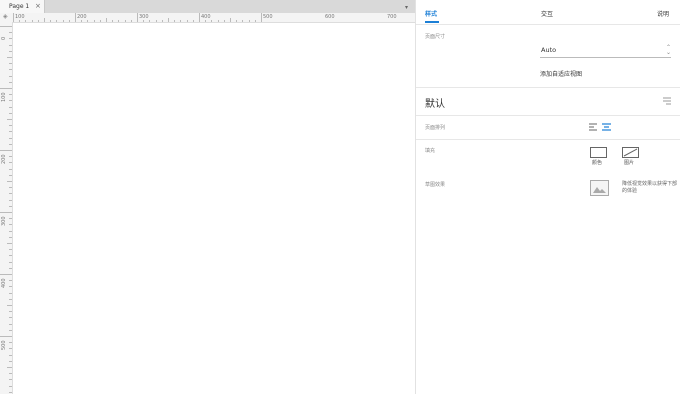  Describe the element at coordinates (4, 38) in the screenshot. I see `ruler-label: 0` at that location.